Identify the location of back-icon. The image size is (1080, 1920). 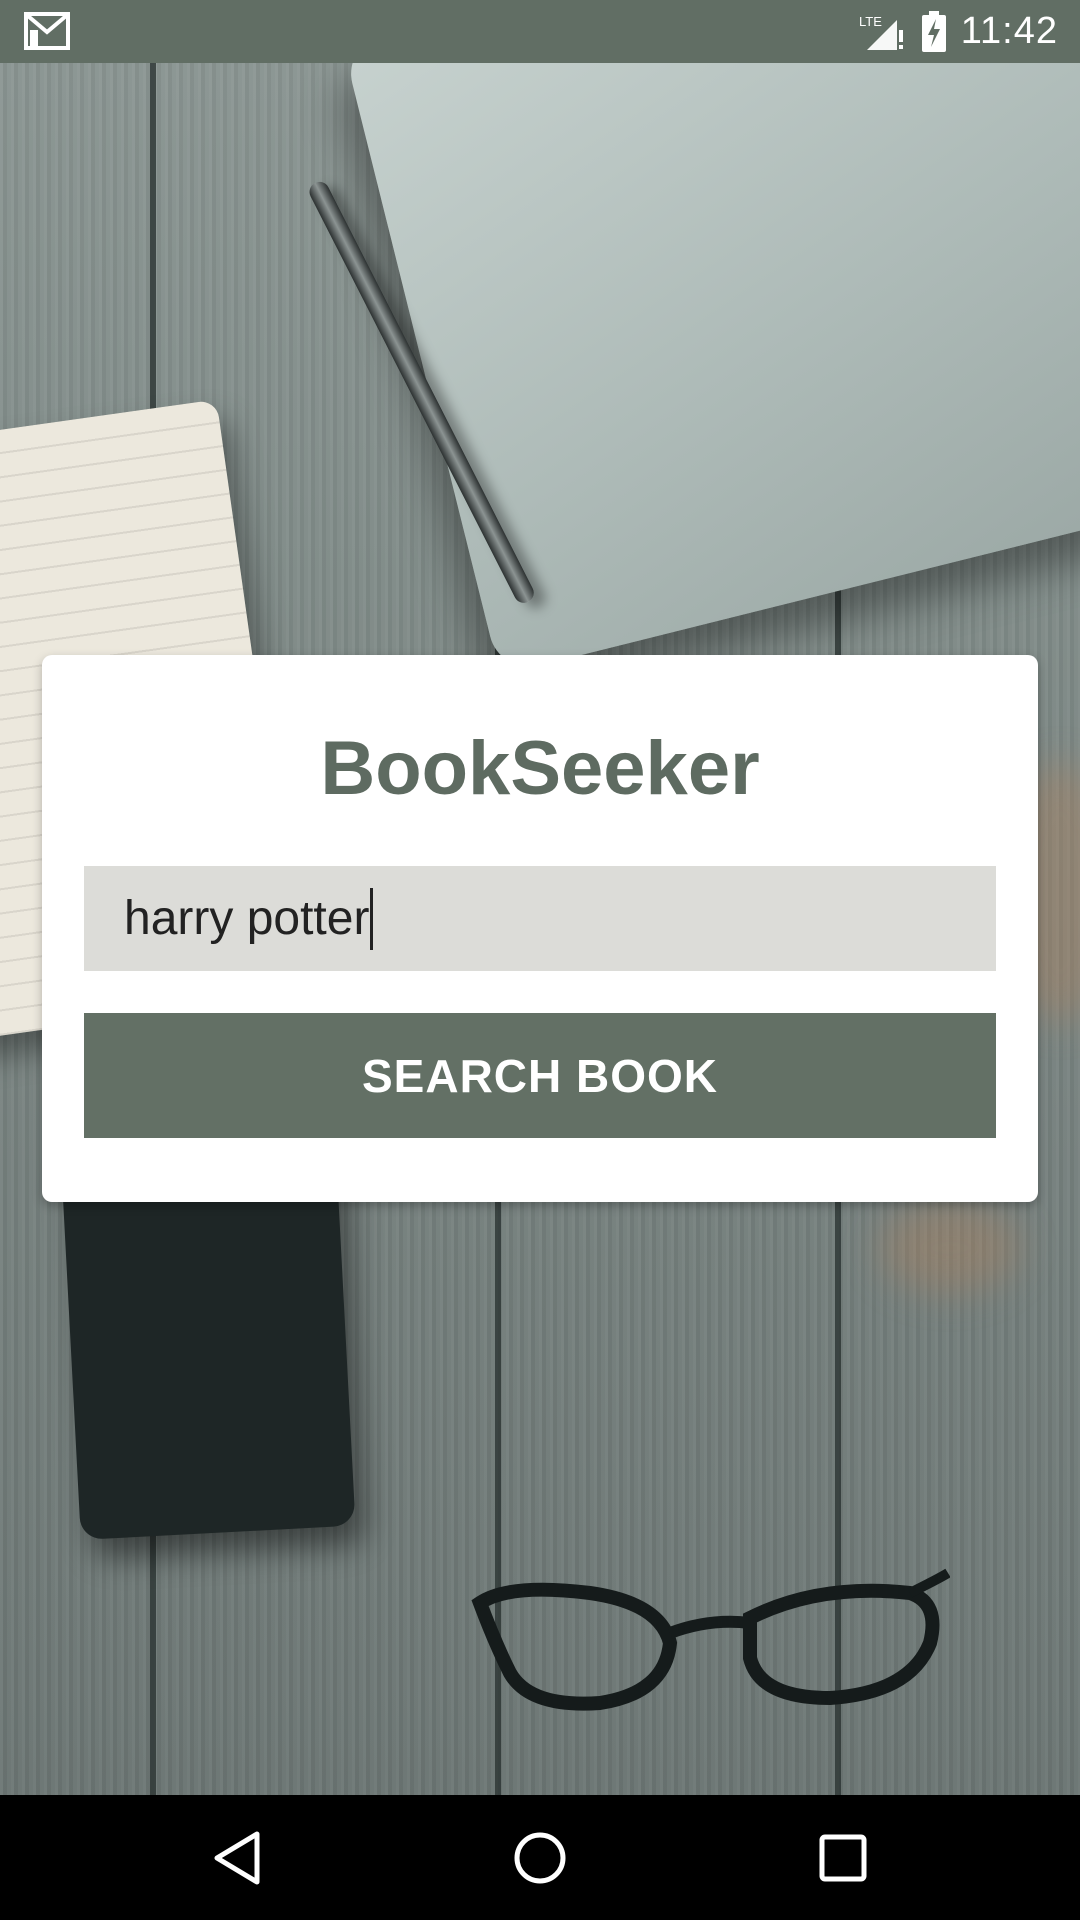
(237, 1858).